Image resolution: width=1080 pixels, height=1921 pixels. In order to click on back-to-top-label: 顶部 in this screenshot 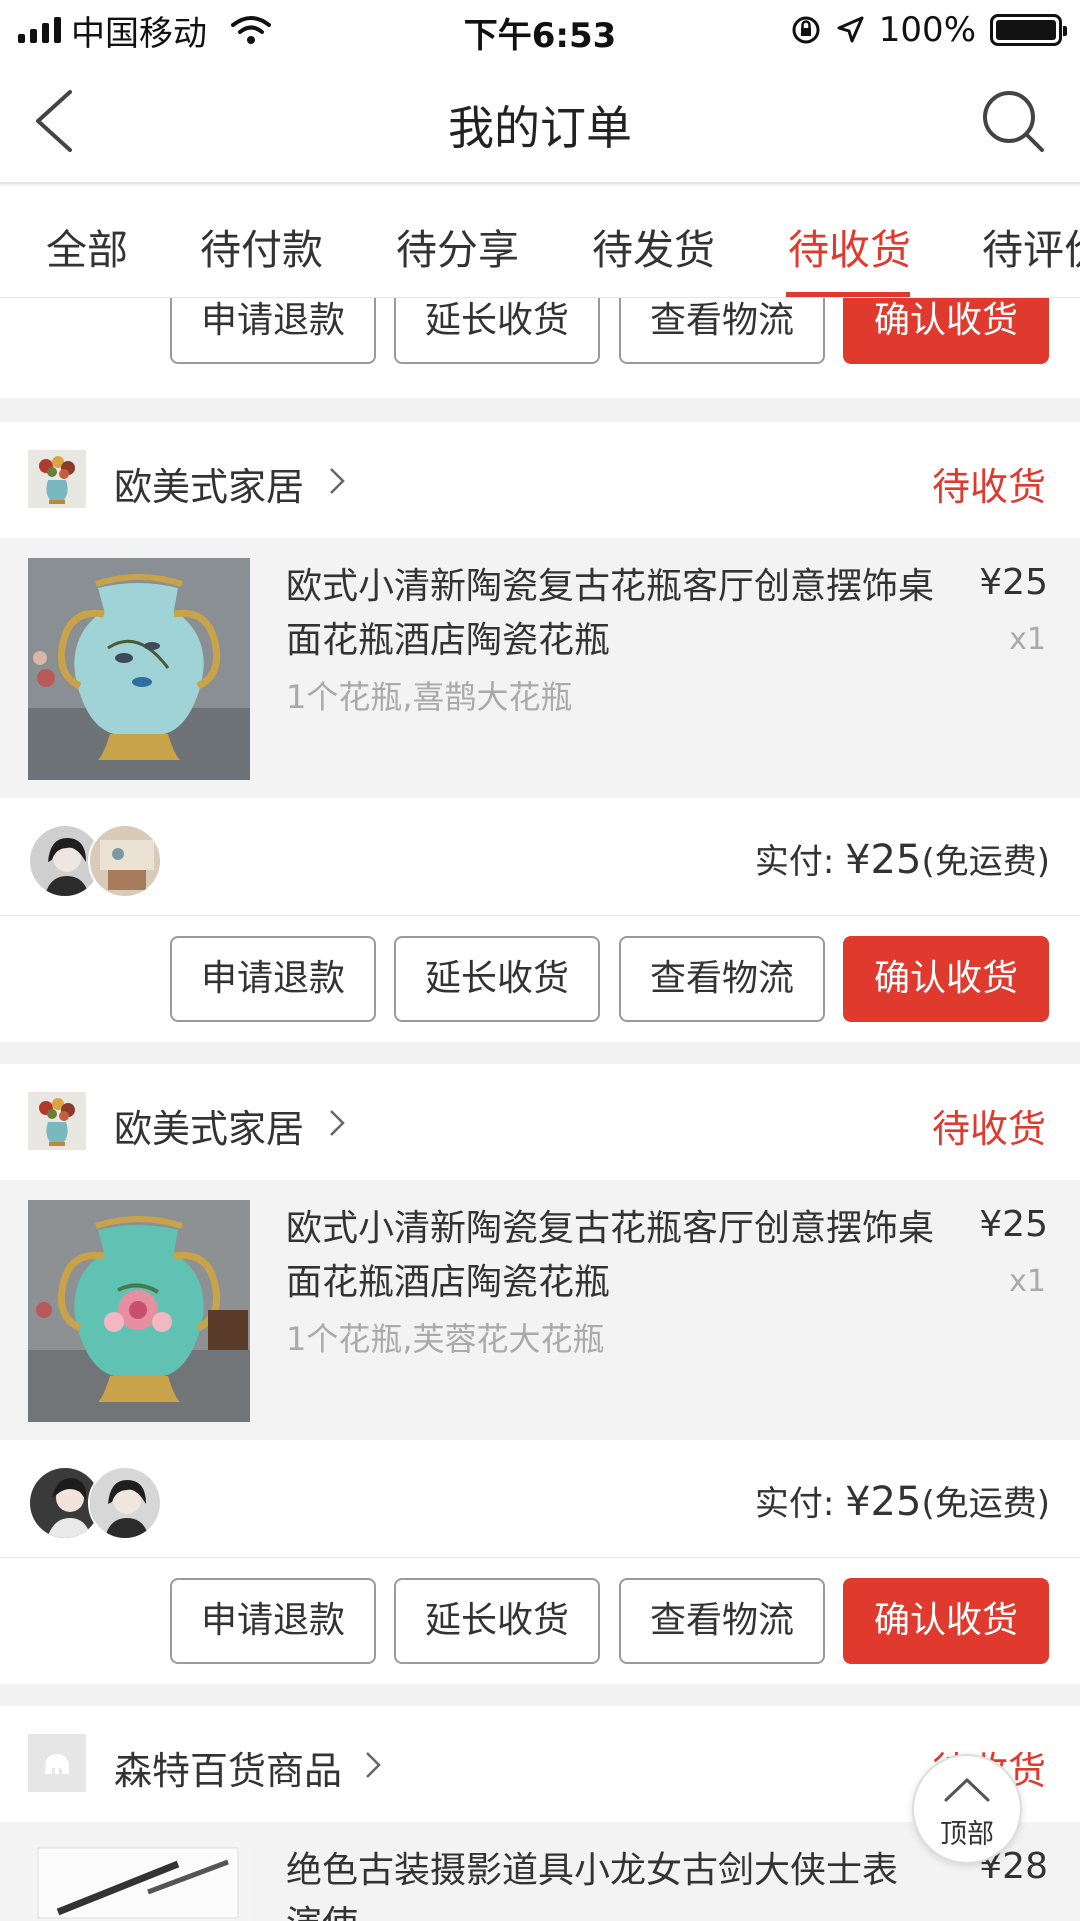, I will do `click(967, 1834)`.